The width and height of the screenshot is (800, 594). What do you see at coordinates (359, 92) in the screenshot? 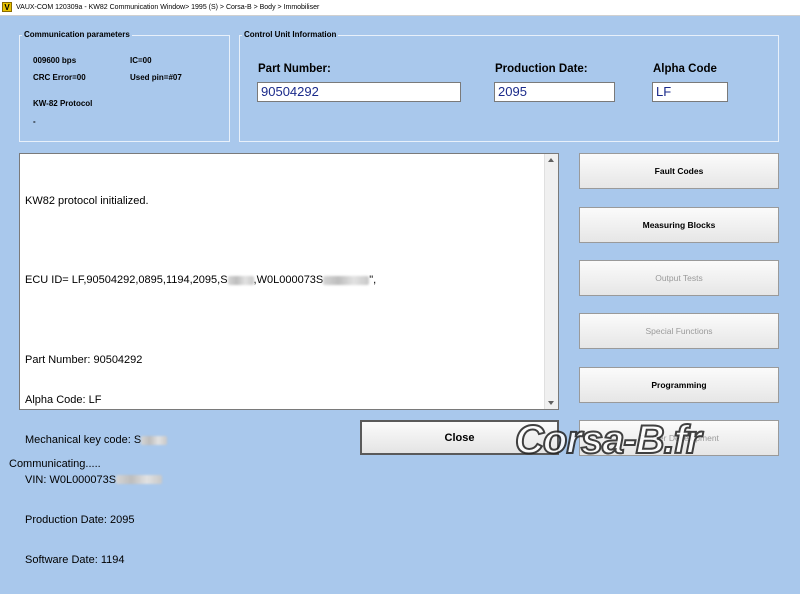
I see `part-number-field: 90504292` at bounding box center [359, 92].